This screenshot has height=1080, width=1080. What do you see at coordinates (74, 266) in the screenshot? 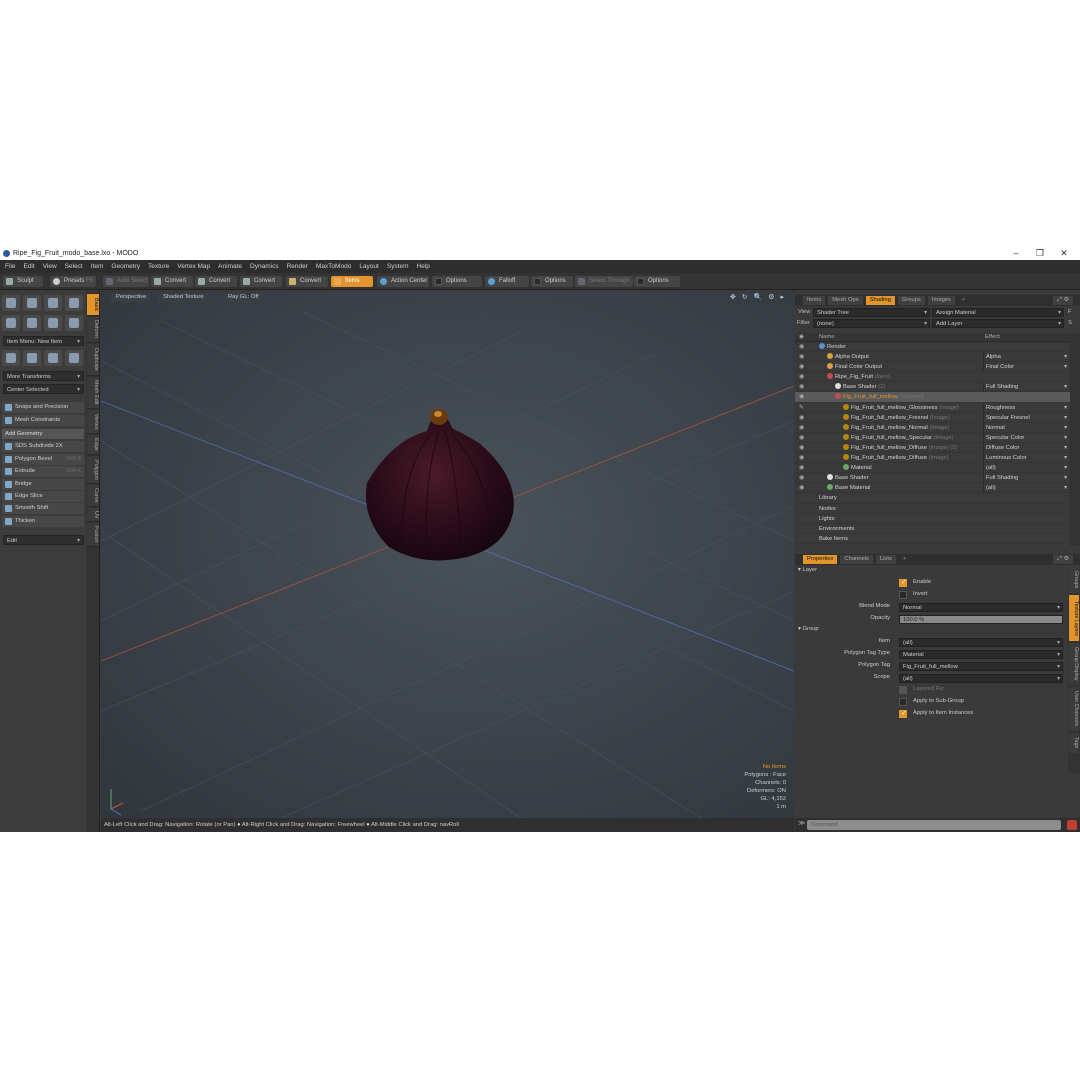
I see `menu-select: Select` at bounding box center [74, 266].